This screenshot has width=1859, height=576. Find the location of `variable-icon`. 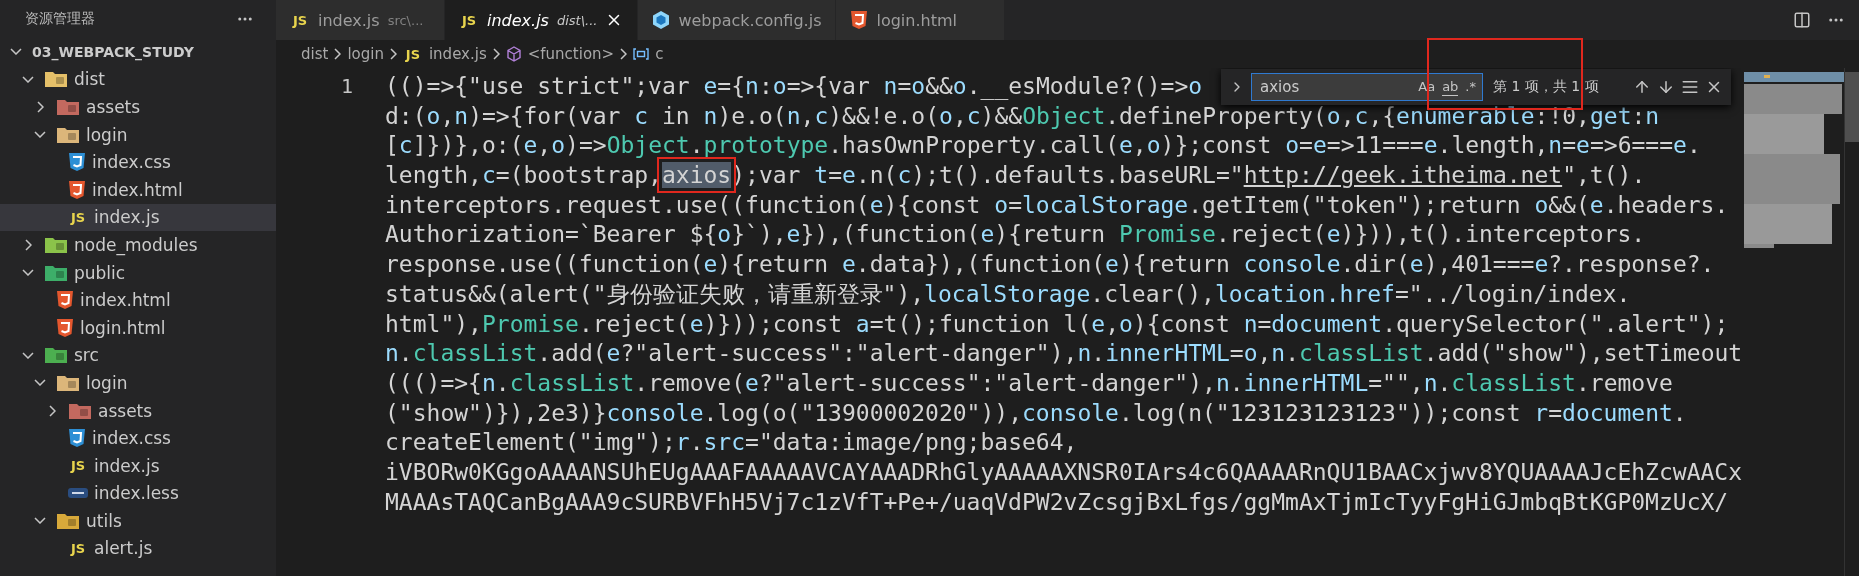

variable-icon is located at coordinates (641, 54).